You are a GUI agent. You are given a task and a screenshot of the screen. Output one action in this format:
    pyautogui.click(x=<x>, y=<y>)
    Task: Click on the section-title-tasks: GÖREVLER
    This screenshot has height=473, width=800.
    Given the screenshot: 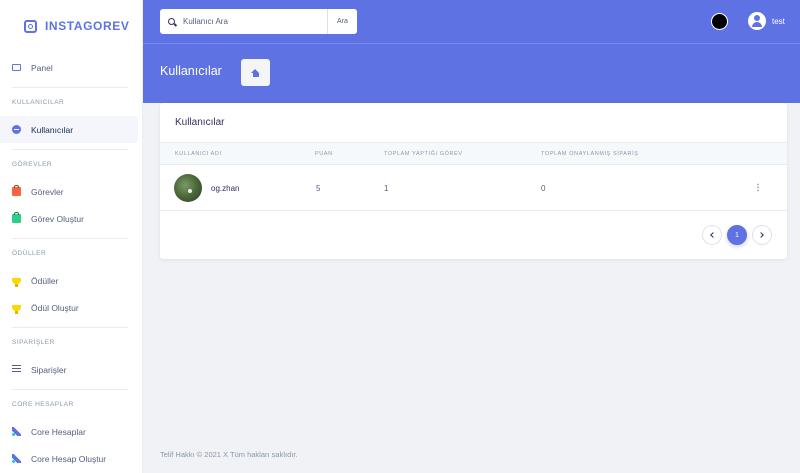 What is the action you would take?
    pyautogui.click(x=32, y=164)
    